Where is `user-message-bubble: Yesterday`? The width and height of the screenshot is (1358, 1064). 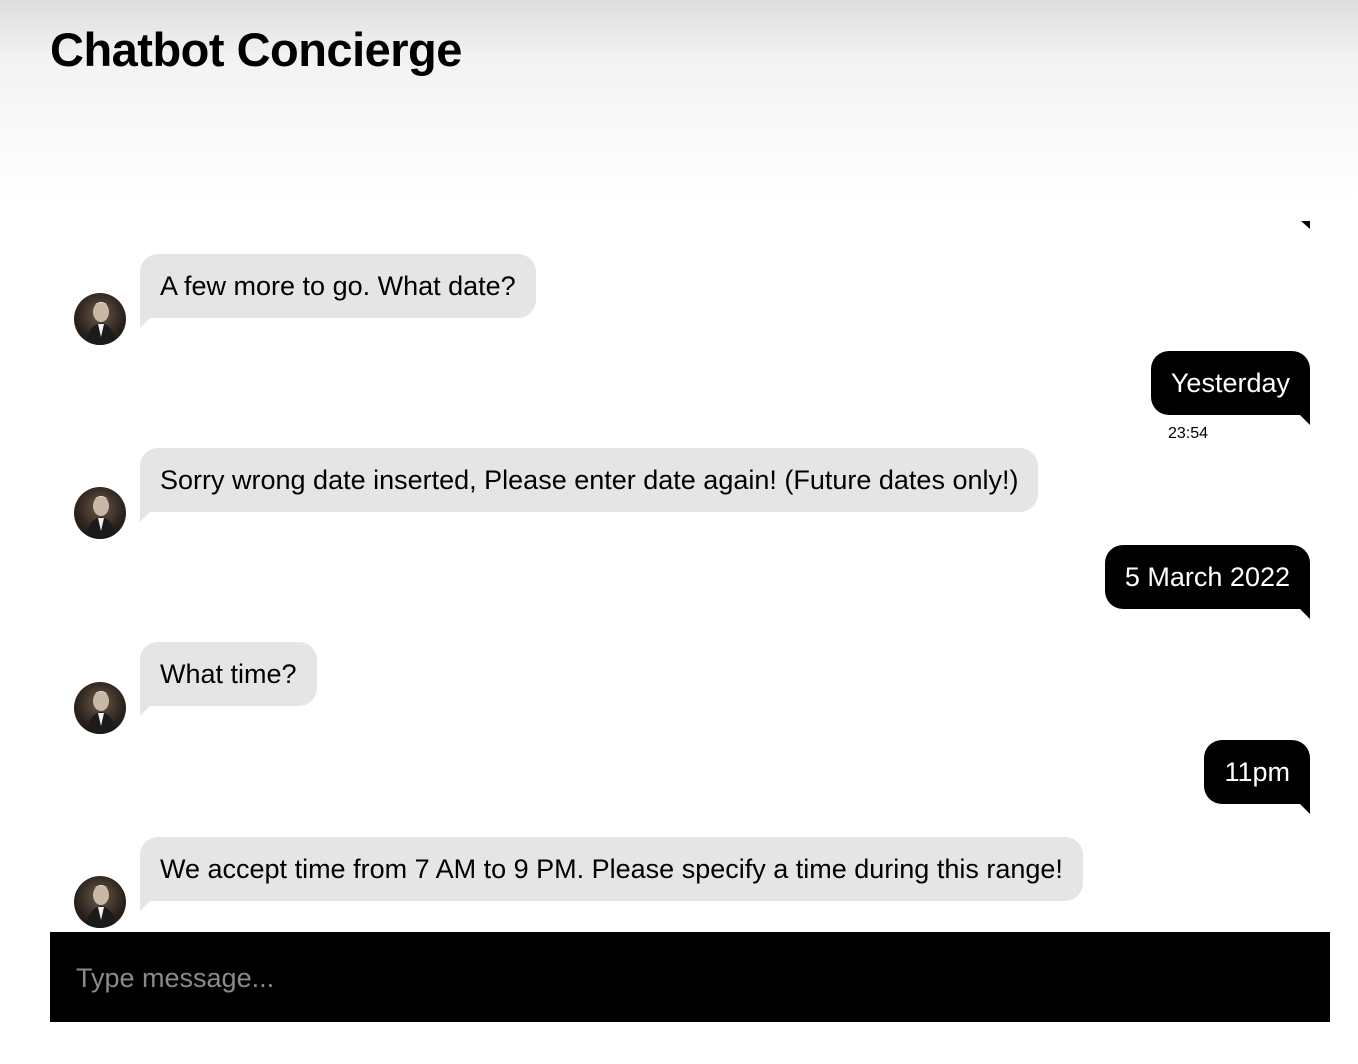 user-message-bubble: Yesterday is located at coordinates (1230, 388).